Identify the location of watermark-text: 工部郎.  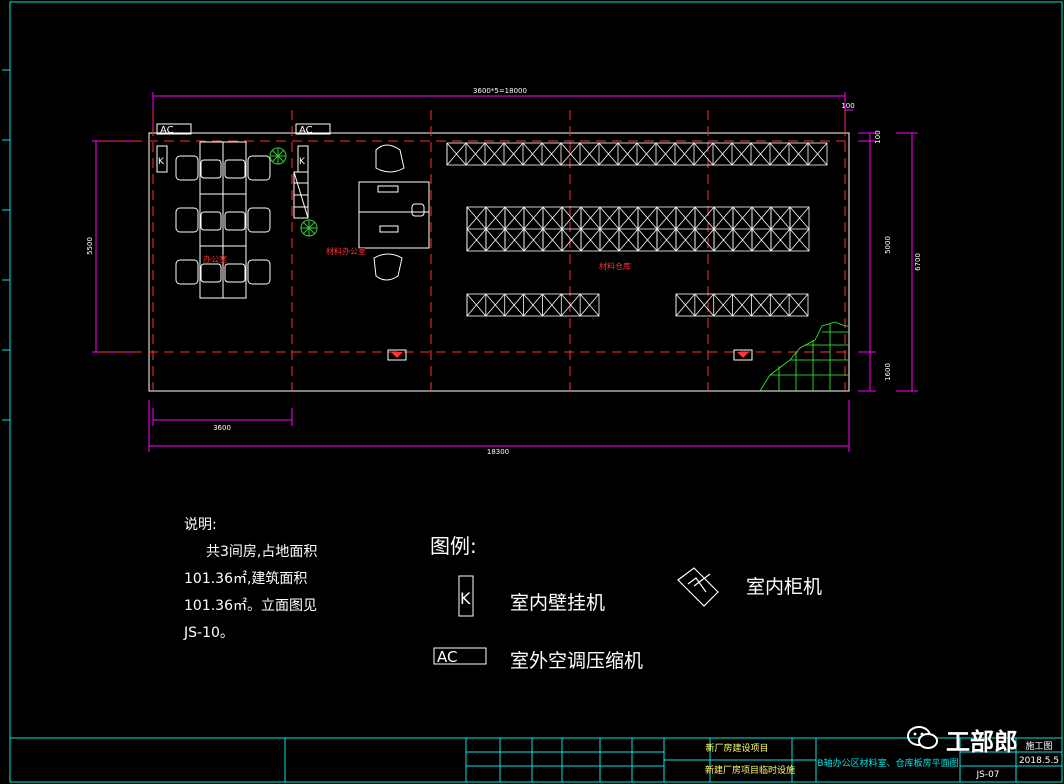
(982, 742).